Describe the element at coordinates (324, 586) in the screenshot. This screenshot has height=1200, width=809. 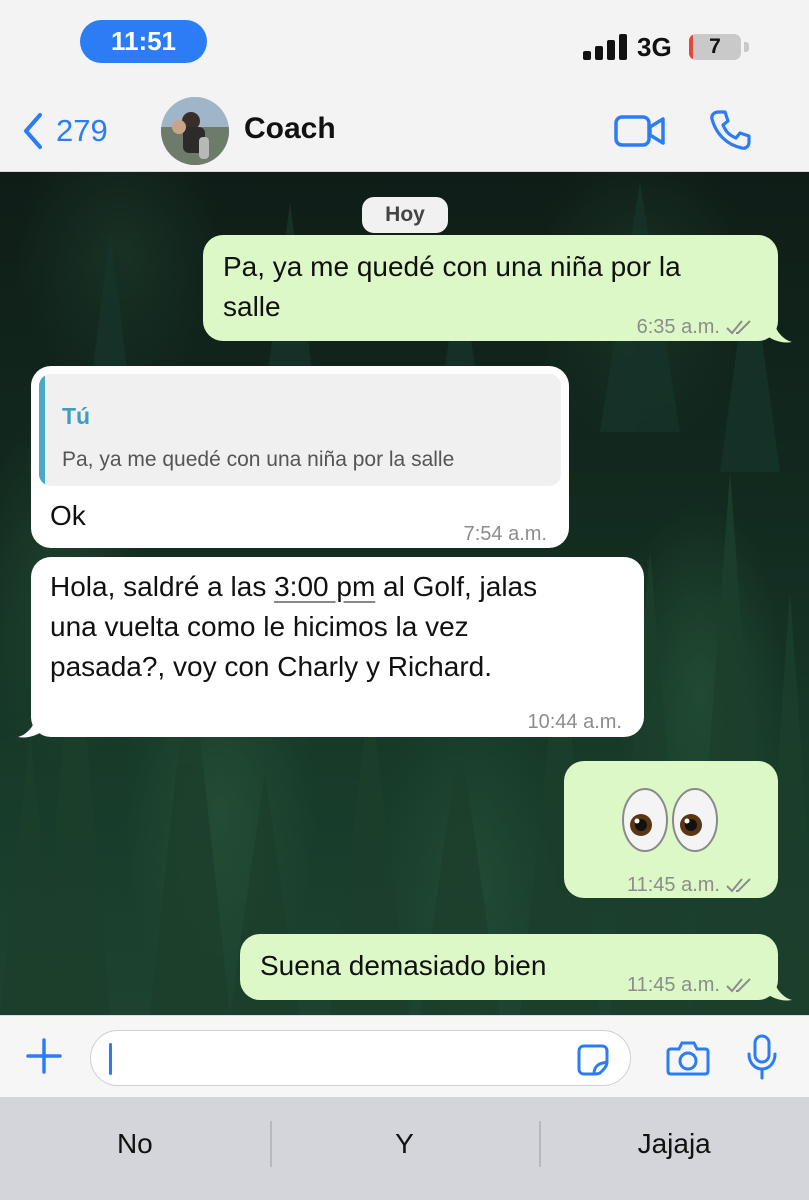
I see `time-link: 3:00 pm` at that location.